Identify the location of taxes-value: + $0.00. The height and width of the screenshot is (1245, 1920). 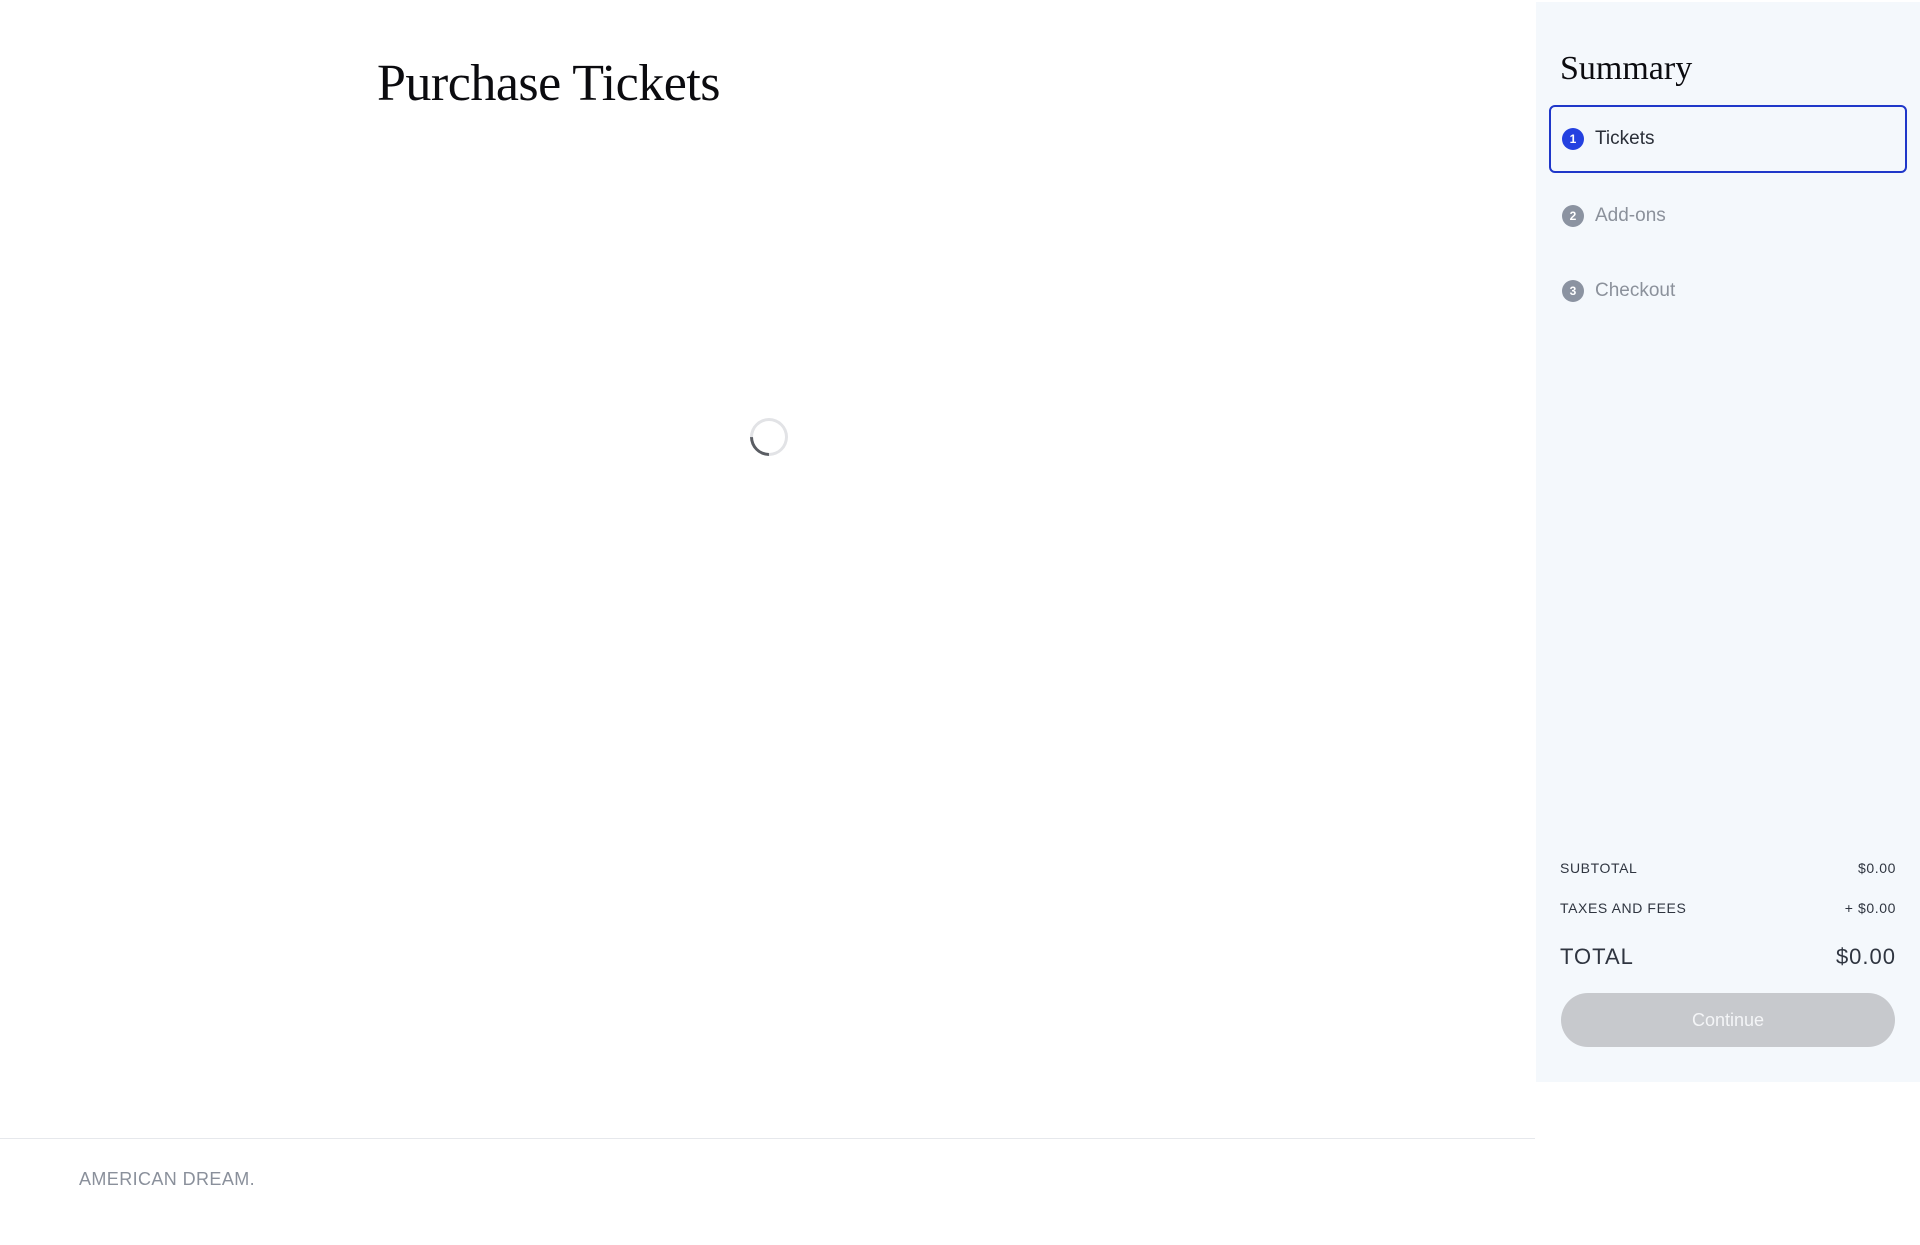
(1870, 908).